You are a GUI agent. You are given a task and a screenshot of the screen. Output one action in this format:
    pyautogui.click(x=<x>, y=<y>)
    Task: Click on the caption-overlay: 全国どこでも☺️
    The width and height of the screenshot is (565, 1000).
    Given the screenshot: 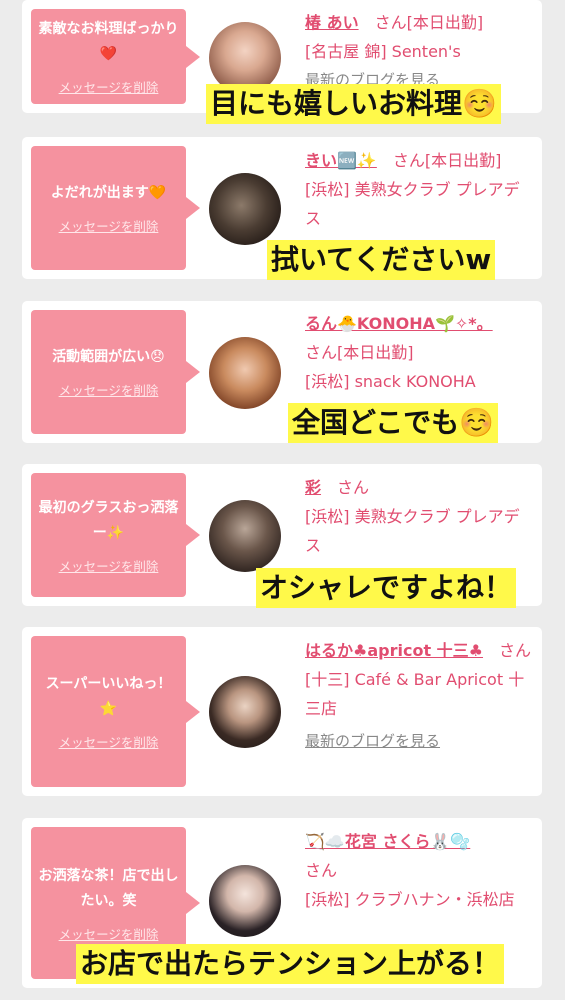 What is the action you would take?
    pyautogui.click(x=393, y=423)
    